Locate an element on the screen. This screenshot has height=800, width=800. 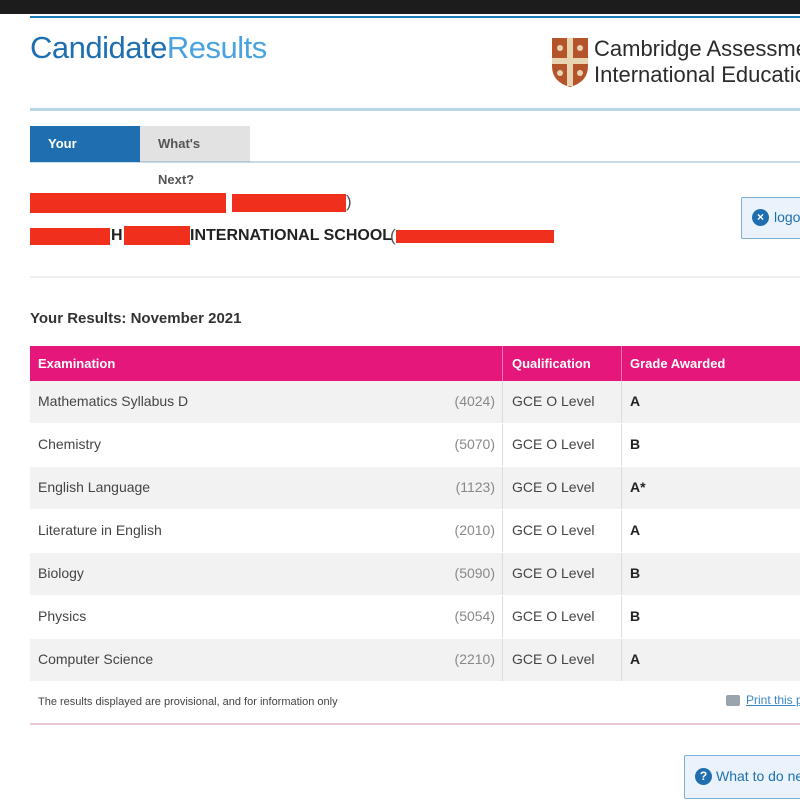
crest-icon is located at coordinates (570, 62).